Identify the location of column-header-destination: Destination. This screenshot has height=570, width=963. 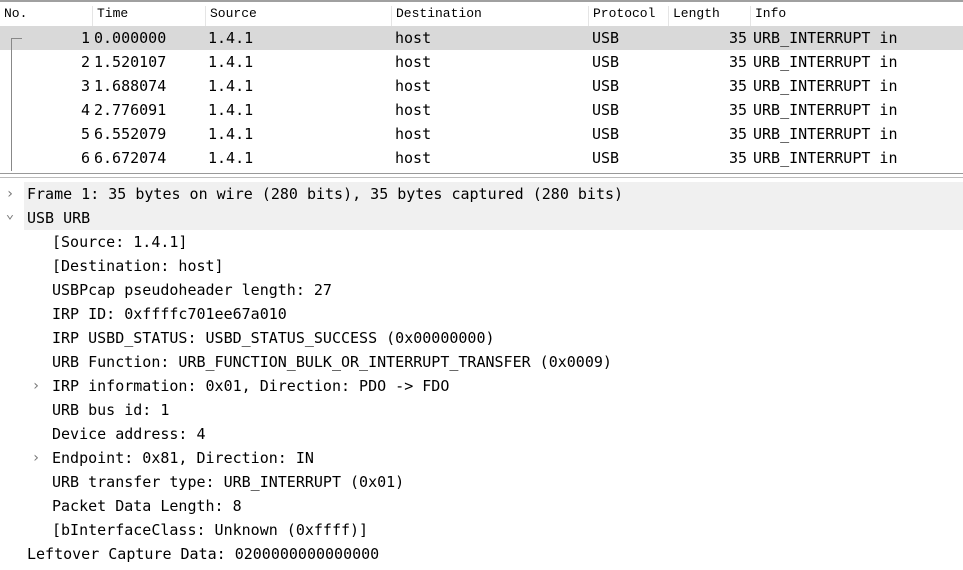
(436, 17).